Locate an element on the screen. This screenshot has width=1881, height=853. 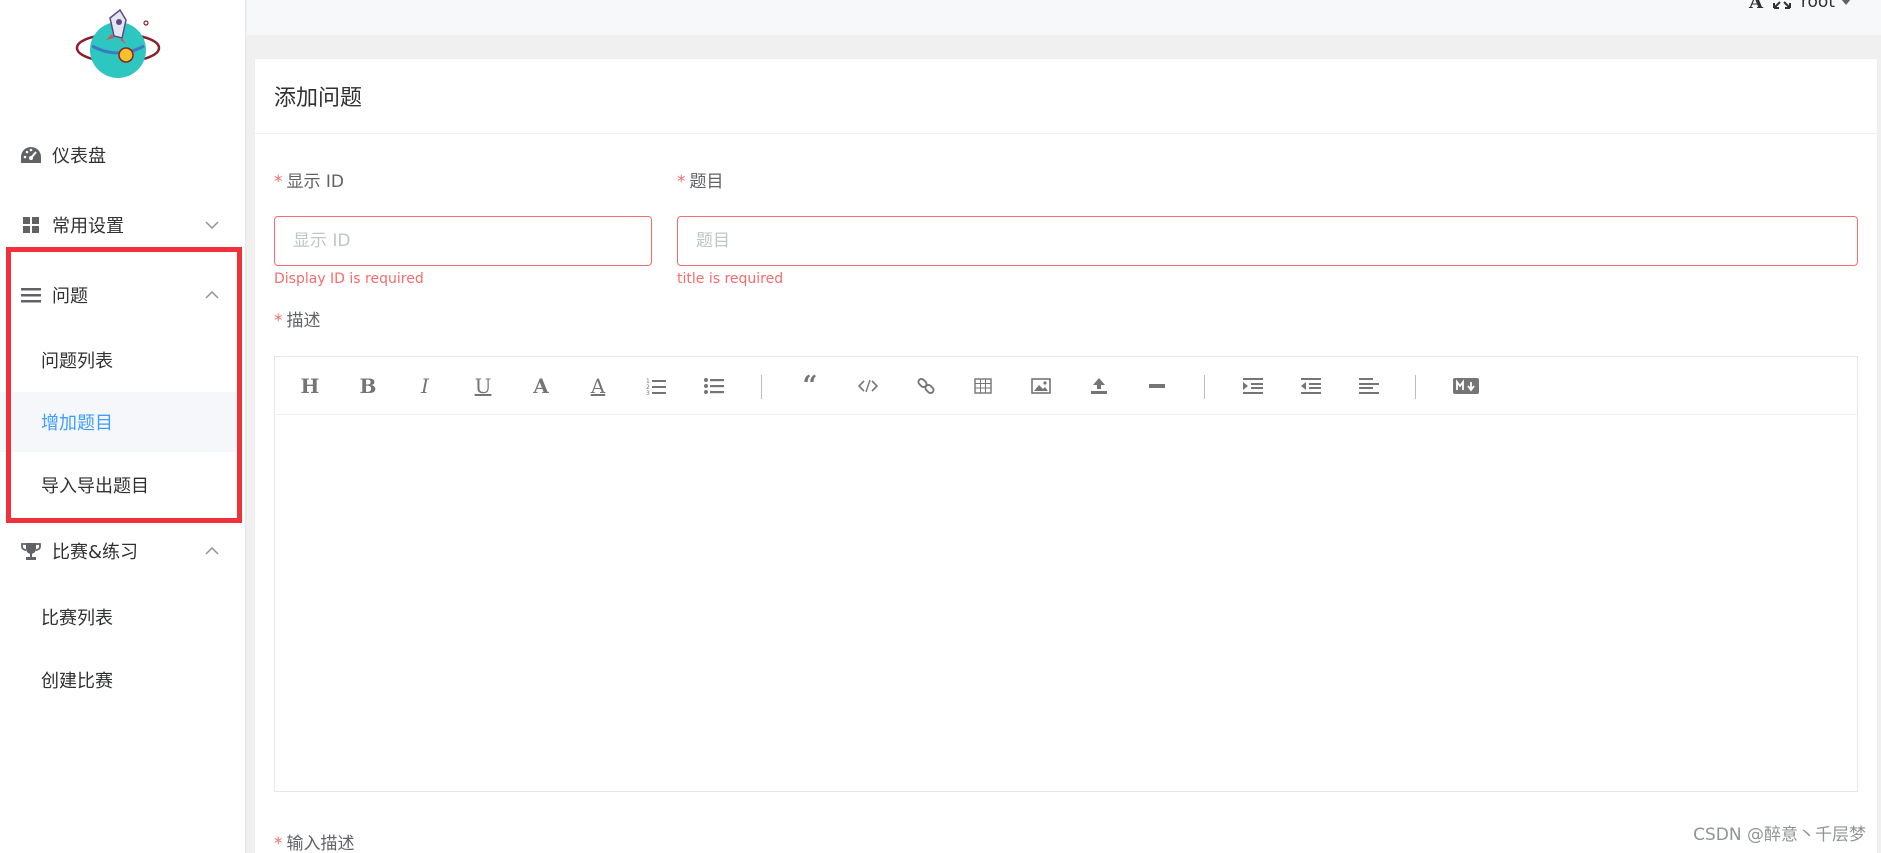
sidebar-subitem-label: 比赛列表 is located at coordinates (77, 618).